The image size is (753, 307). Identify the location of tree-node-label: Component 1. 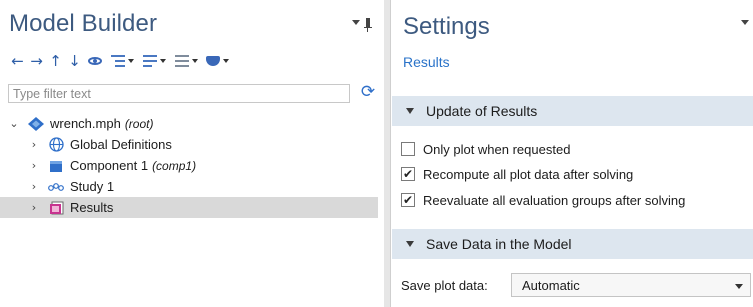
(109, 165).